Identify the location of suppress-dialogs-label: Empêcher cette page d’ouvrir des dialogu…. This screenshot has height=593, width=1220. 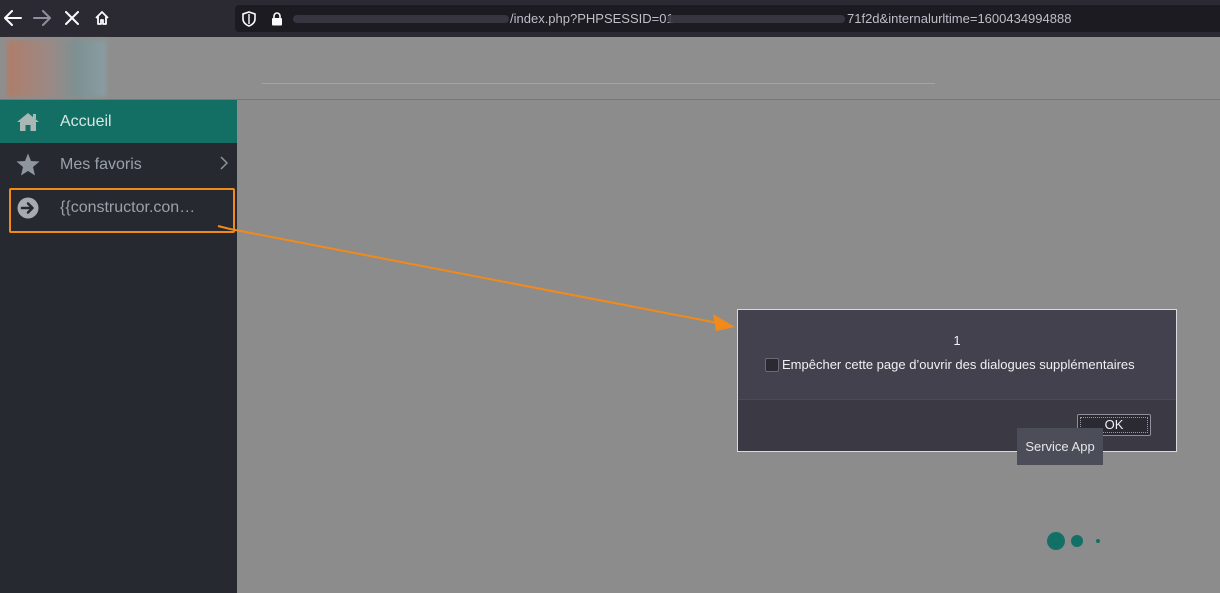
(958, 364).